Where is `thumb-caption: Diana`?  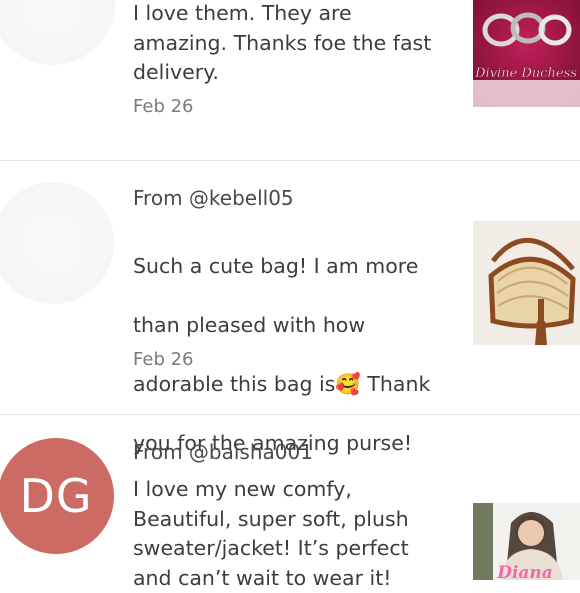 thumb-caption: Diana is located at coordinates (524, 571).